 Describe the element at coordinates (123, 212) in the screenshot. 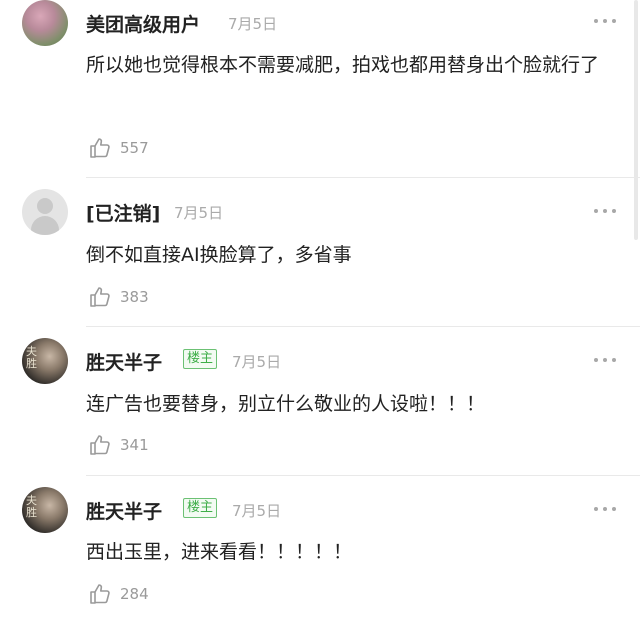

I see `username: [已注销]` at that location.